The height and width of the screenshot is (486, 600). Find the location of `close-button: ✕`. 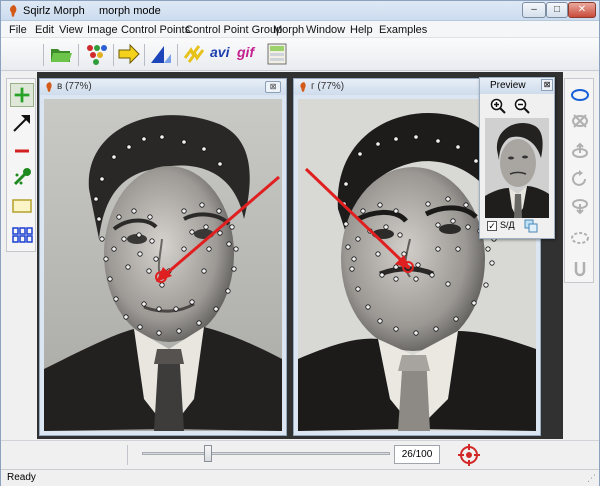

close-button: ✕ is located at coordinates (582, 10).